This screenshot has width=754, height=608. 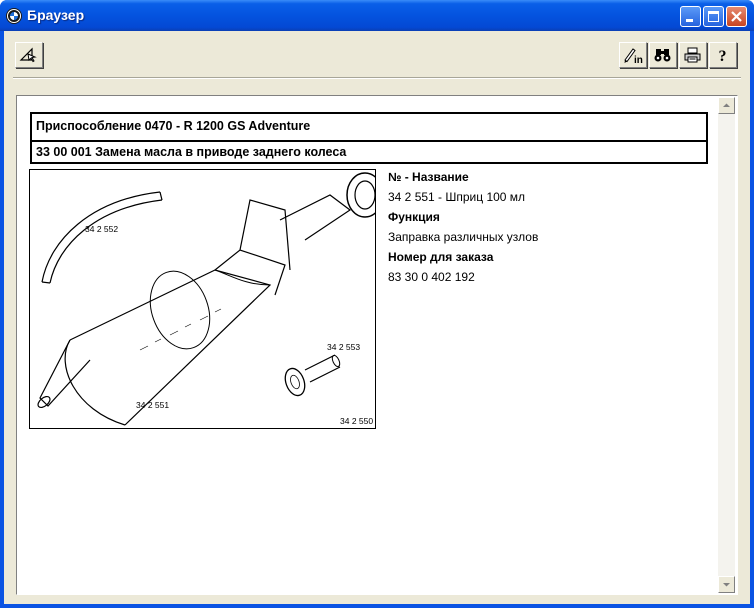 What do you see at coordinates (101, 229) in the screenshot?
I see `label-hose: 34 2 552` at bounding box center [101, 229].